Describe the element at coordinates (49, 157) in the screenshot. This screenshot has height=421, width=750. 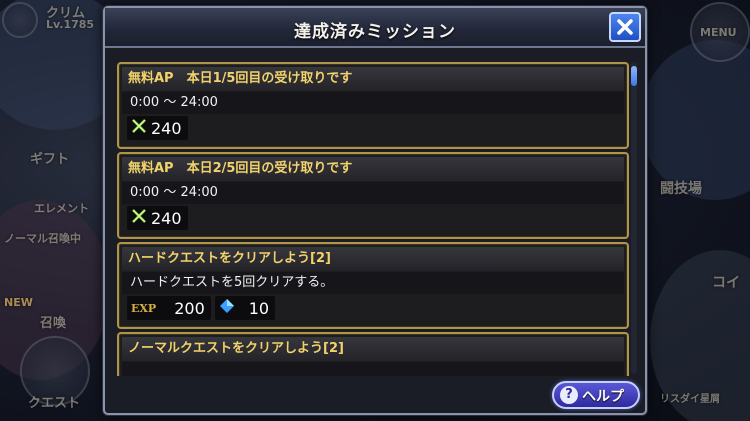
I see `gift-label: ギフト` at that location.